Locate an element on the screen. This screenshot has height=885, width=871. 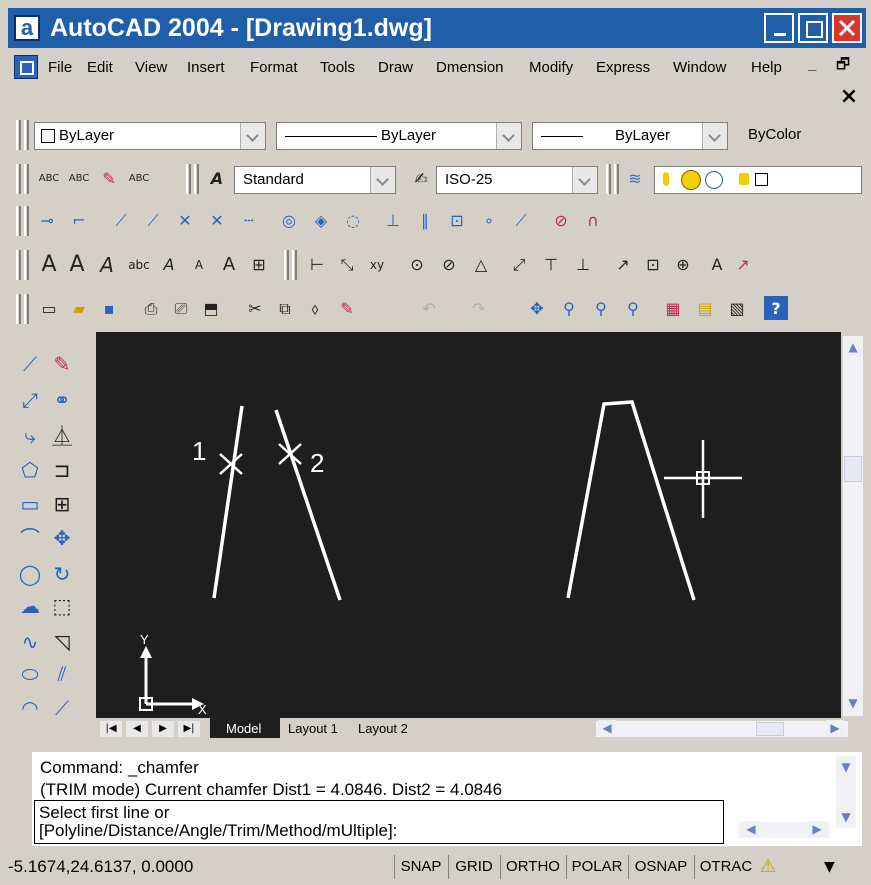
text-style-icon: ✎ is located at coordinates (109, 179).